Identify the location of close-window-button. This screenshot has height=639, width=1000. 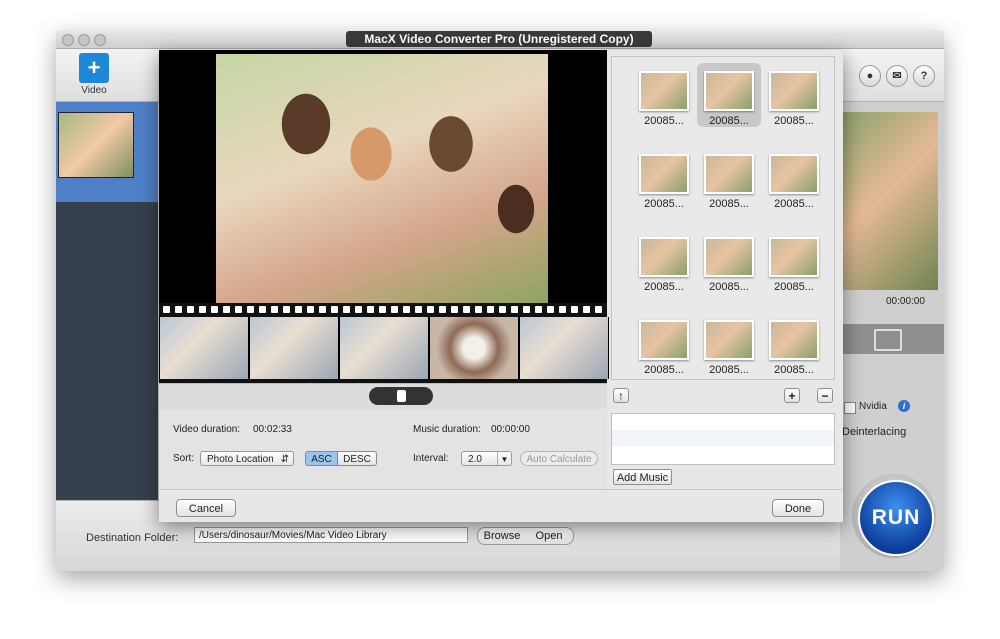
(68, 40).